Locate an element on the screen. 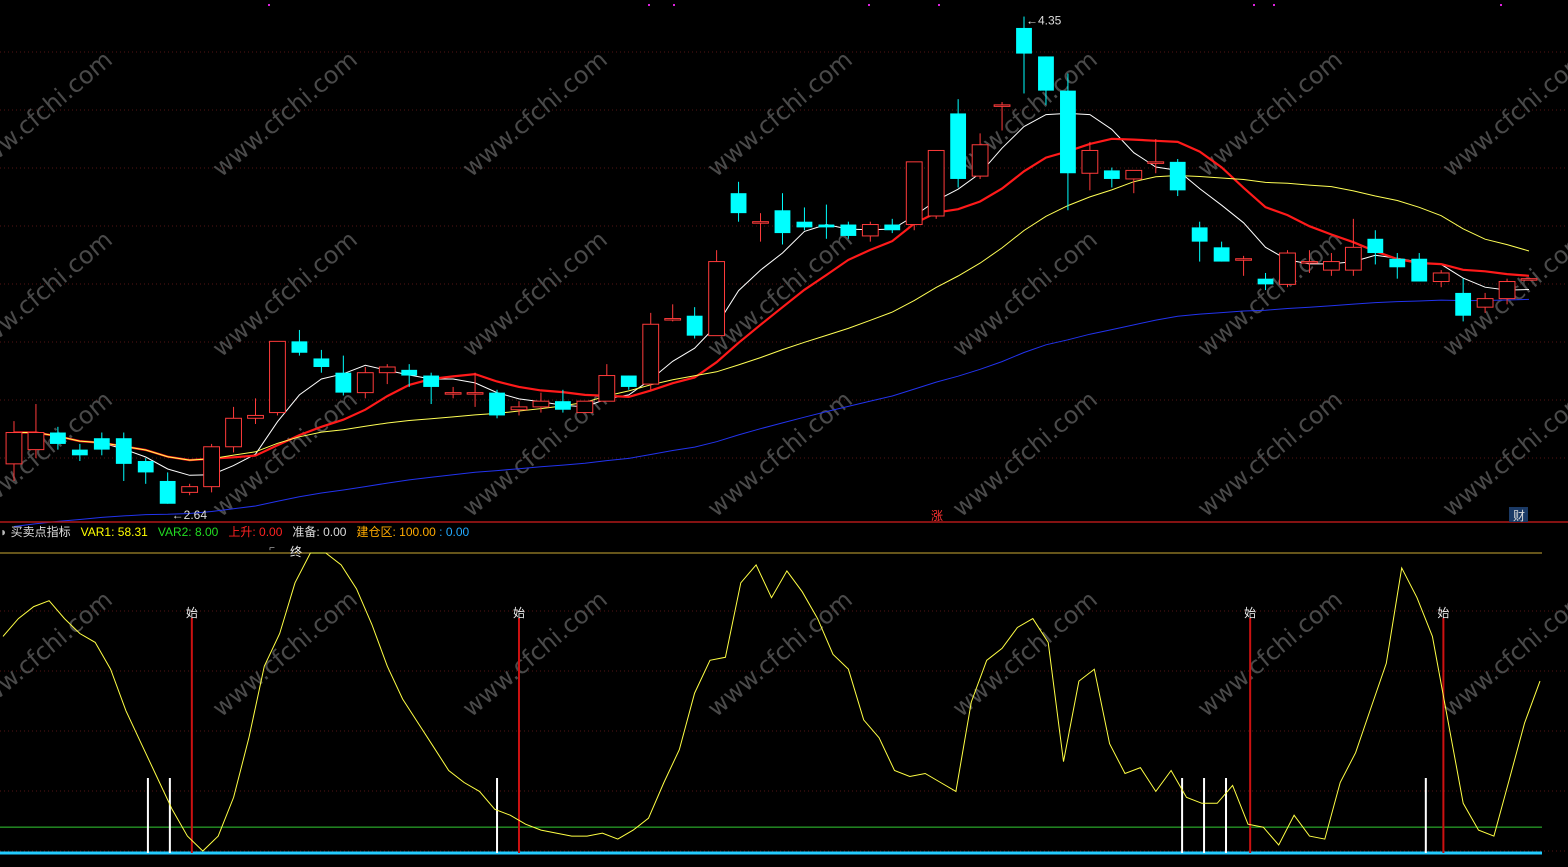  marker-zhang: 涨 is located at coordinates (937, 515).